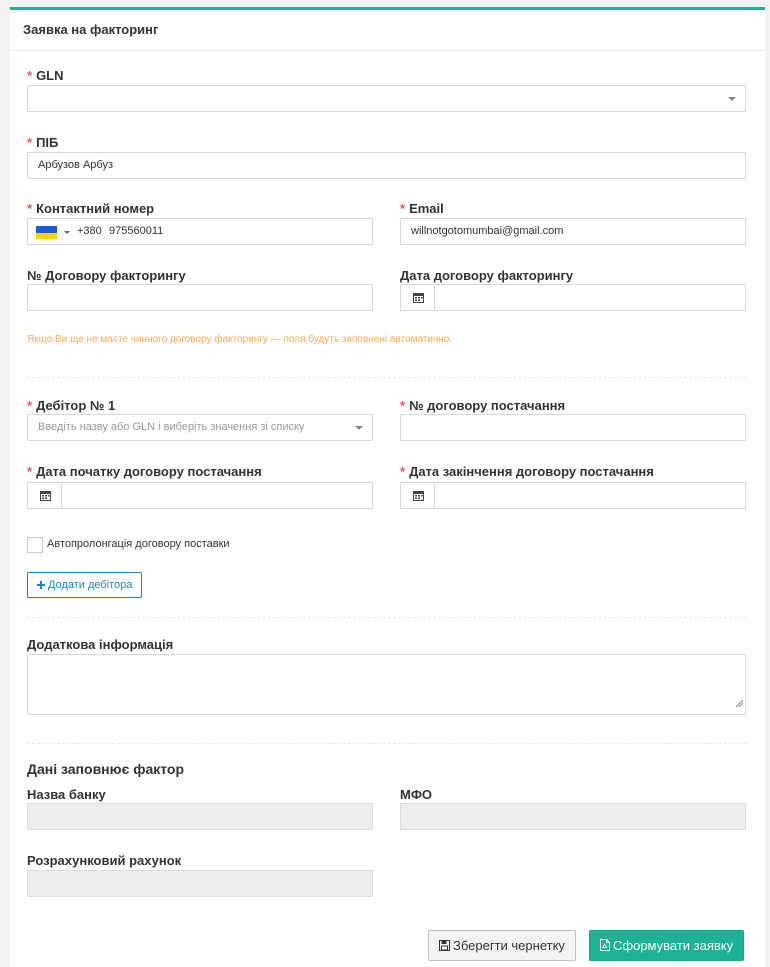  What do you see at coordinates (45, 75) in the screenshot?
I see `gln-label: * GLN` at bounding box center [45, 75].